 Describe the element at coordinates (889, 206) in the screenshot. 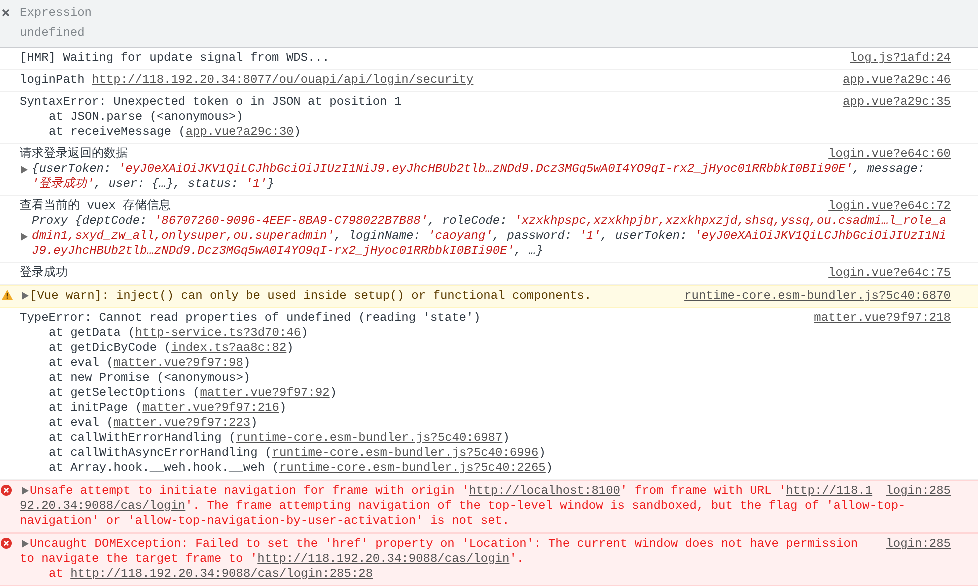

I see `source-link: login.vue?e64c:72` at that location.